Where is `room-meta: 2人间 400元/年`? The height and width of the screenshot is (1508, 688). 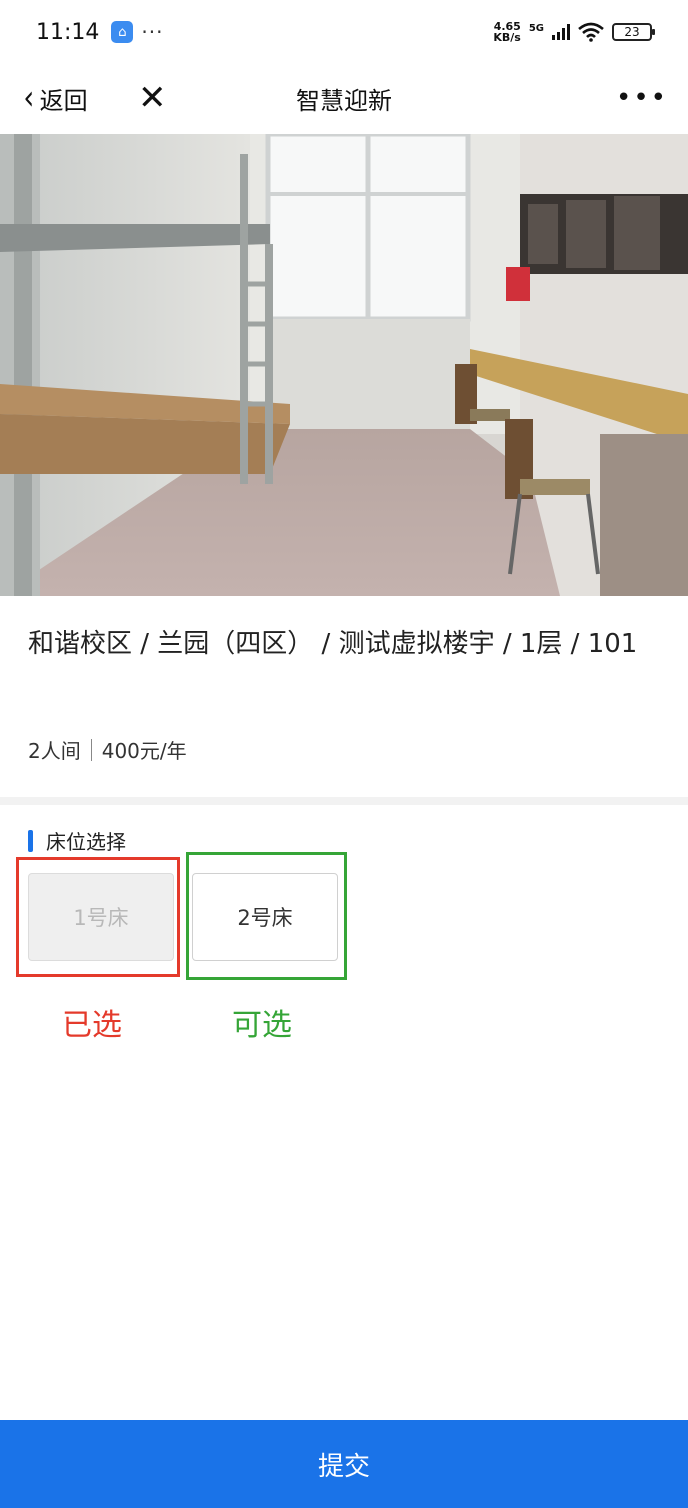 room-meta: 2人间 400元/年 is located at coordinates (107, 749).